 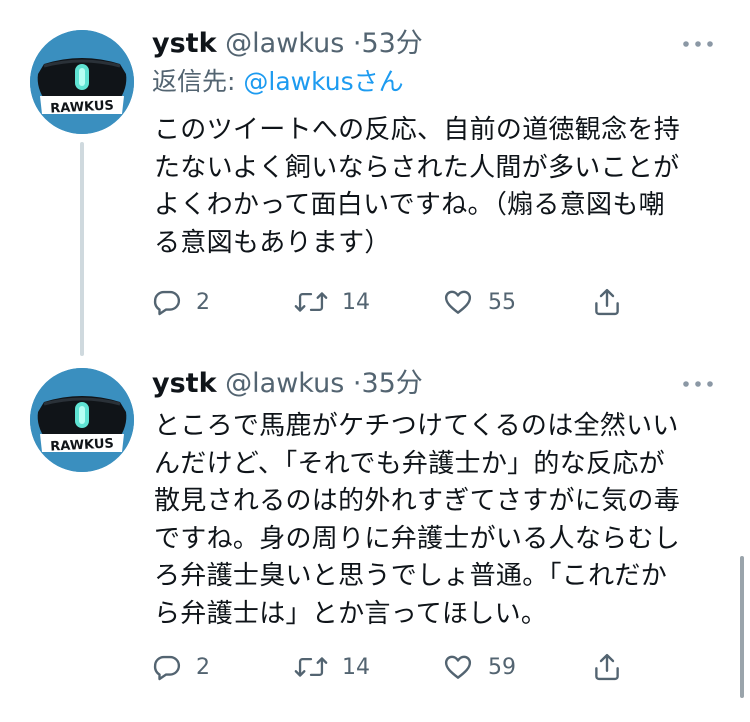 What do you see at coordinates (351, 613) in the screenshot?
I see `tweet-text-line: ら弁護士は」とか言ってほしい。` at bounding box center [351, 613].